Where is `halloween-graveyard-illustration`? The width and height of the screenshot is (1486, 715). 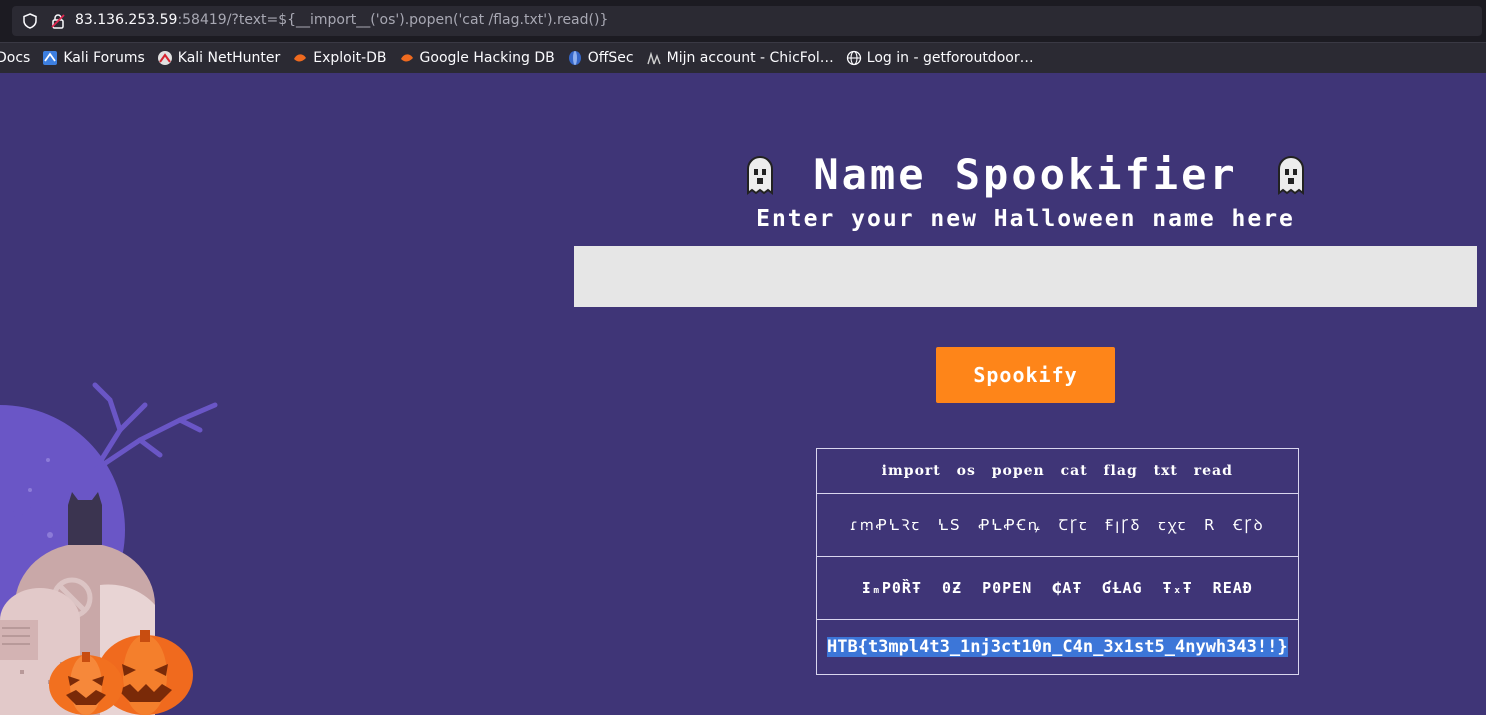
halloween-graveyard-illustration is located at coordinates (109, 548).